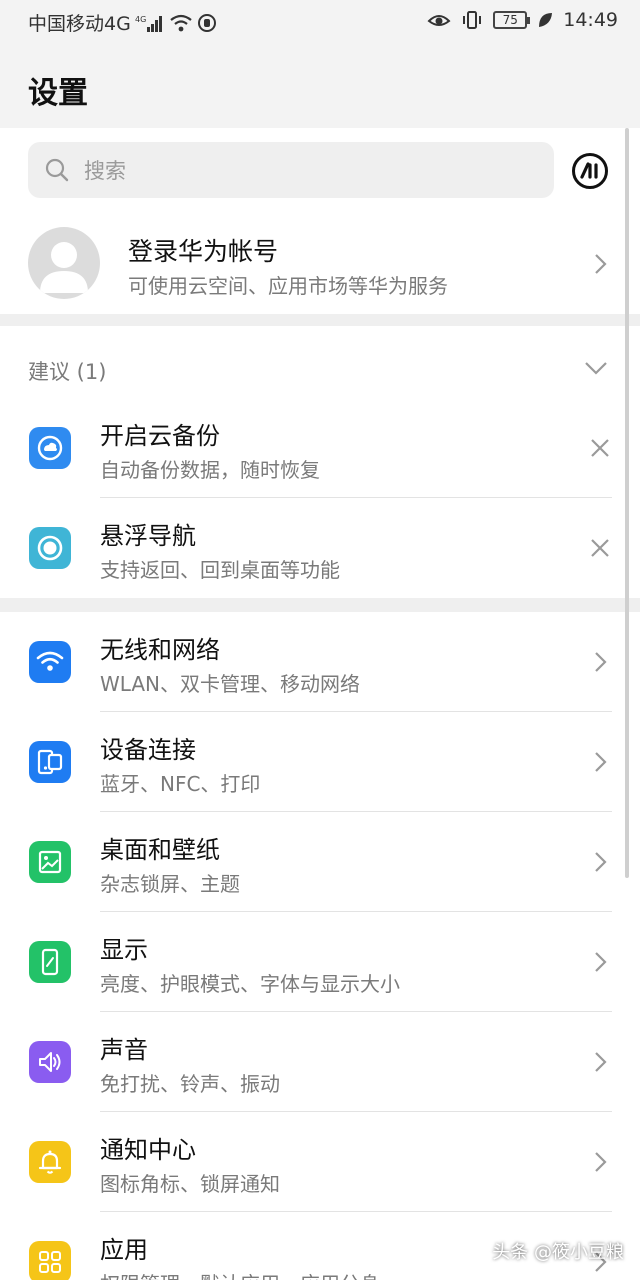 This screenshot has width=640, height=1280. What do you see at coordinates (160, 436) in the screenshot?
I see `suggestion-title: 开启云备份` at bounding box center [160, 436].